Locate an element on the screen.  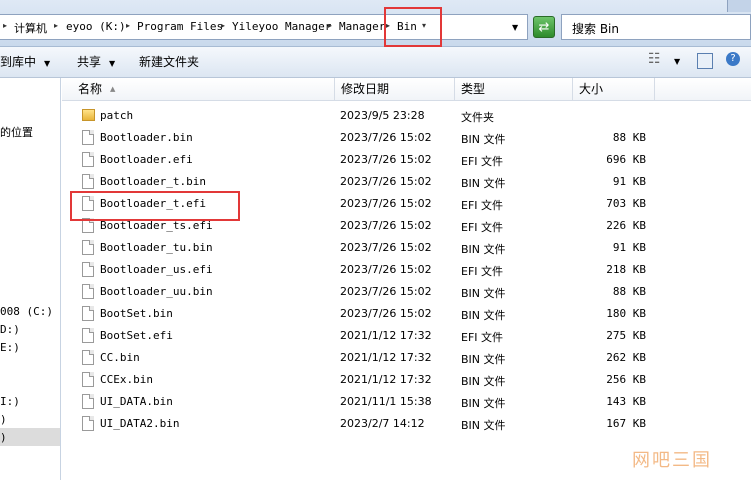
refresh-button: ⇄ is located at coordinates (544, 27).